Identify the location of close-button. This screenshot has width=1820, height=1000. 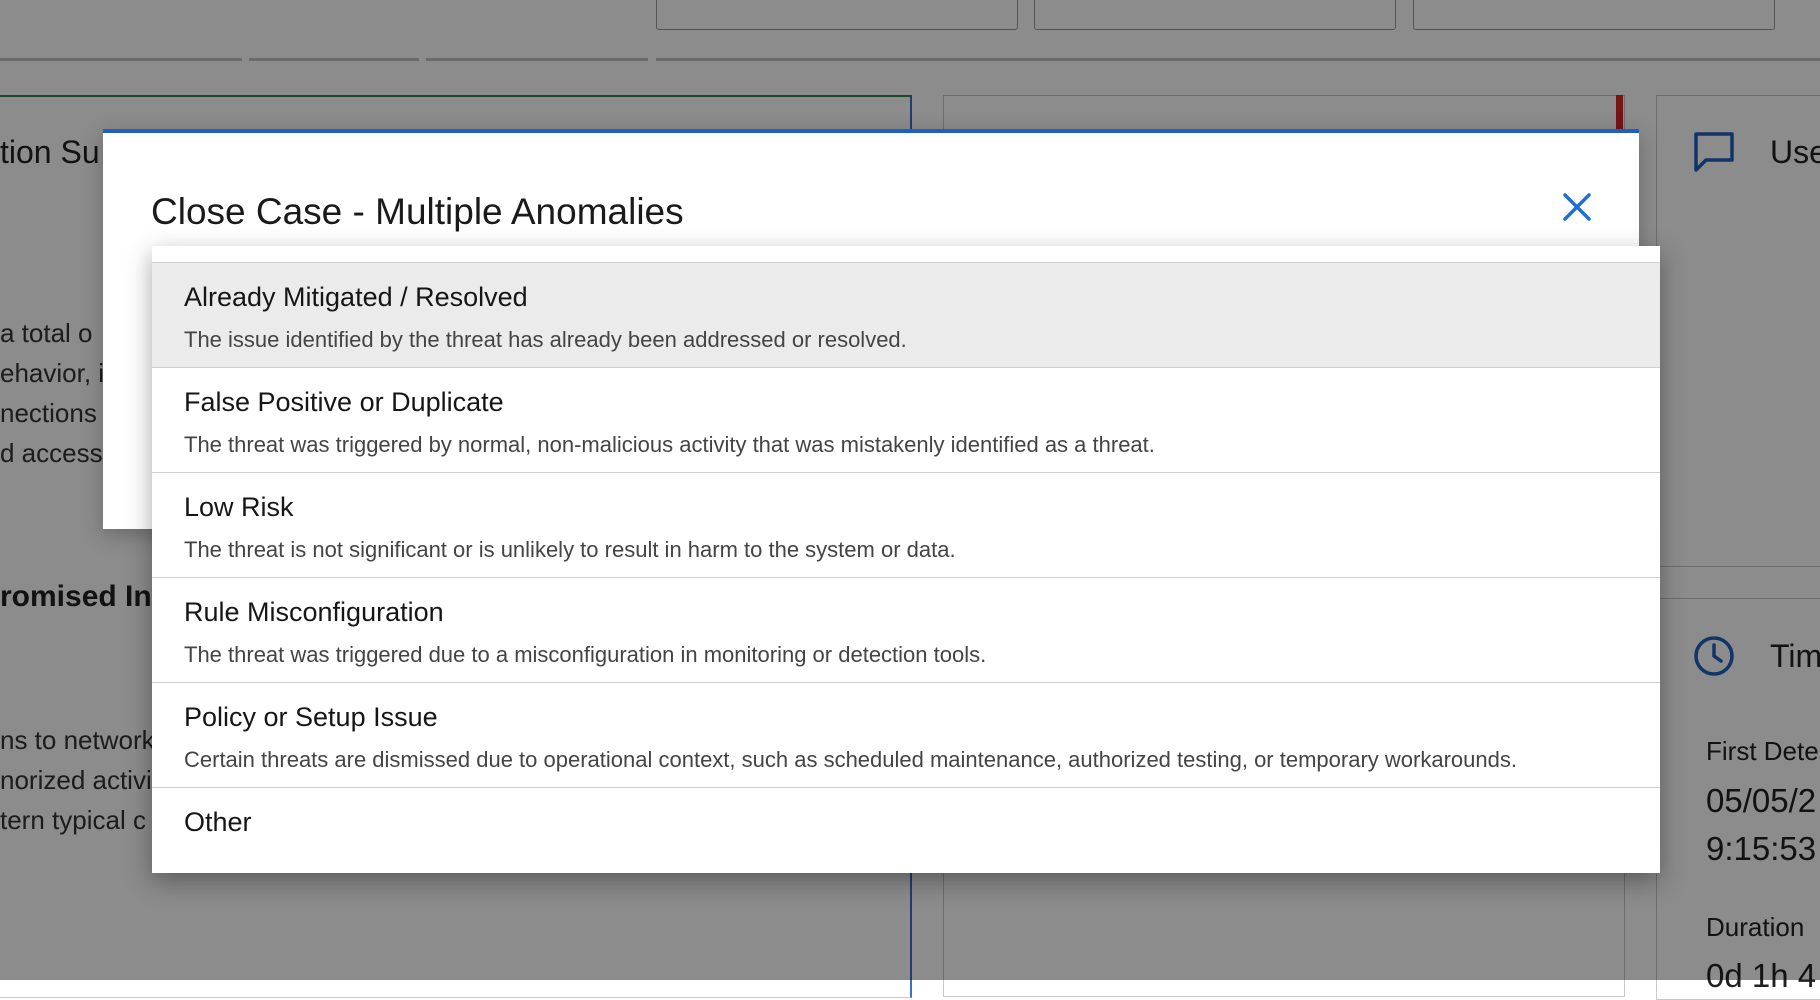
(1577, 207).